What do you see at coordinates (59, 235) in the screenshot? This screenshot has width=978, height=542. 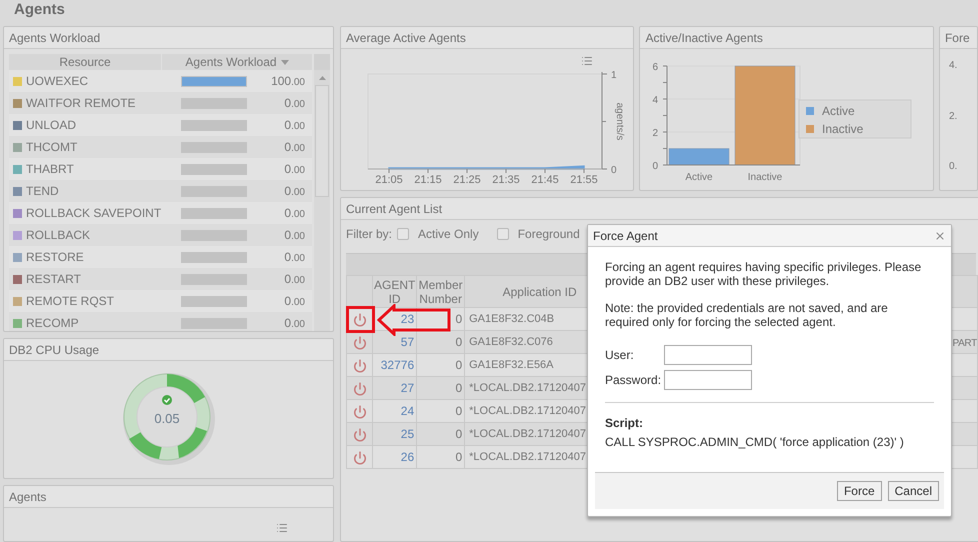 I see `resource-name: ROLLBACK` at bounding box center [59, 235].